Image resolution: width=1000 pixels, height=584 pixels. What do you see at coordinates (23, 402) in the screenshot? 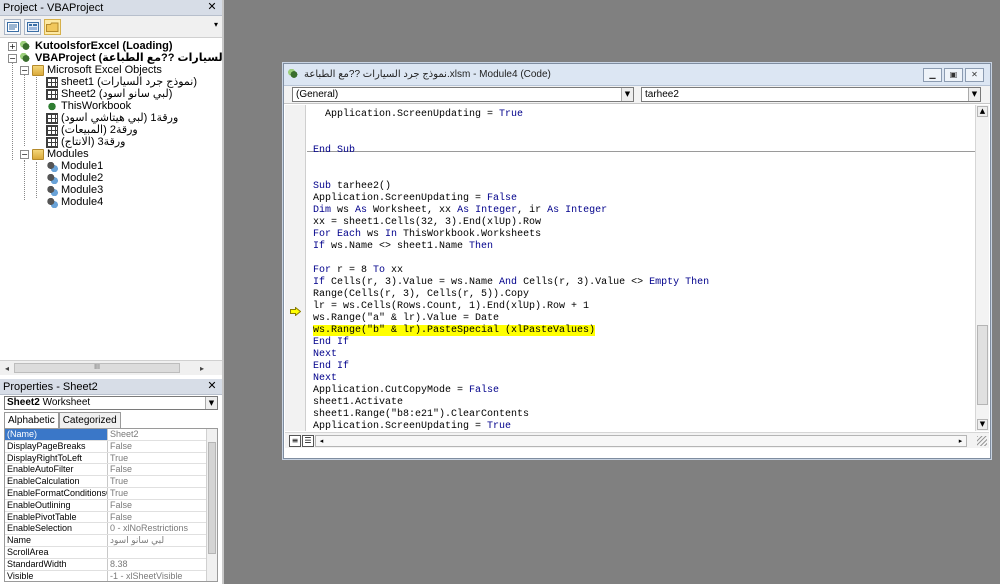
I see `properties-object-name: Sheet2` at bounding box center [23, 402].